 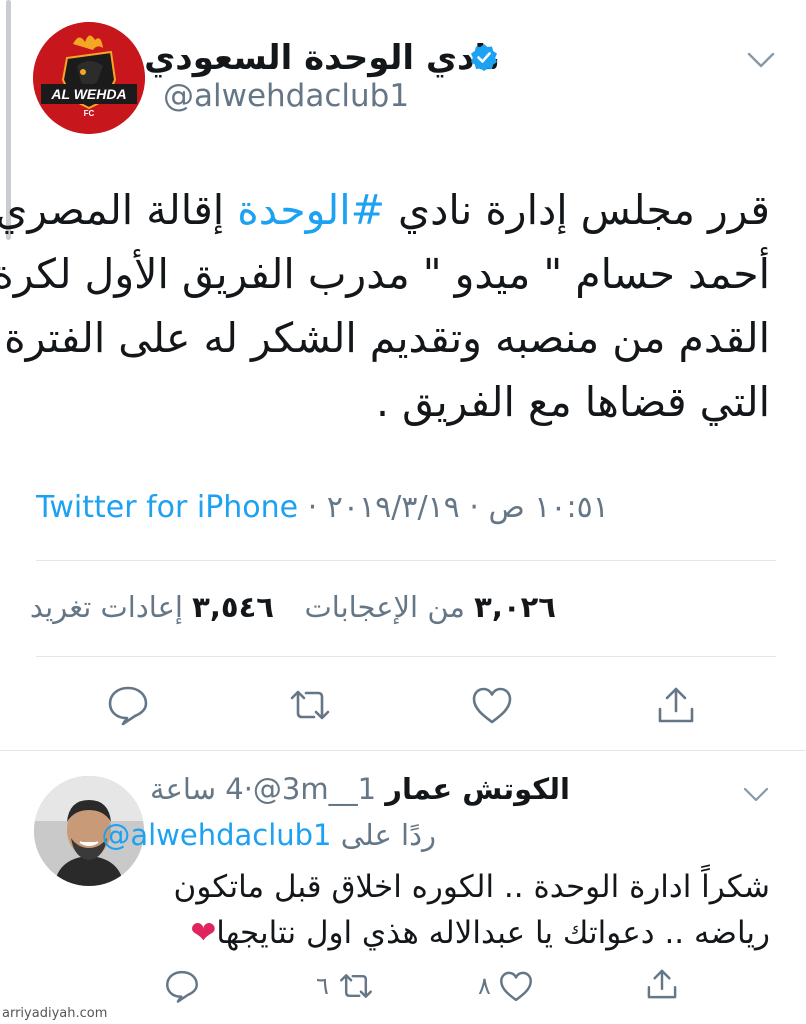 I want to click on replying-to-handle: @alwehdaclub1, so click(x=216, y=835).